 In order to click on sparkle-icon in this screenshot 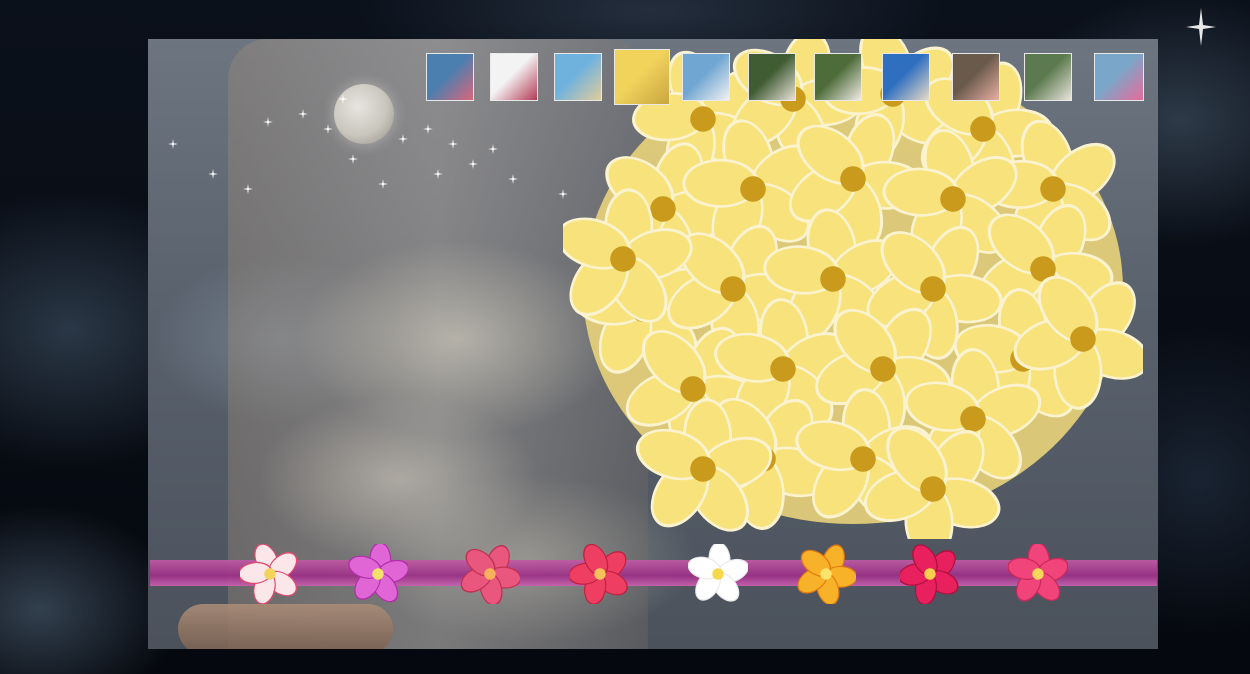, I will do `click(1201, 27)`.